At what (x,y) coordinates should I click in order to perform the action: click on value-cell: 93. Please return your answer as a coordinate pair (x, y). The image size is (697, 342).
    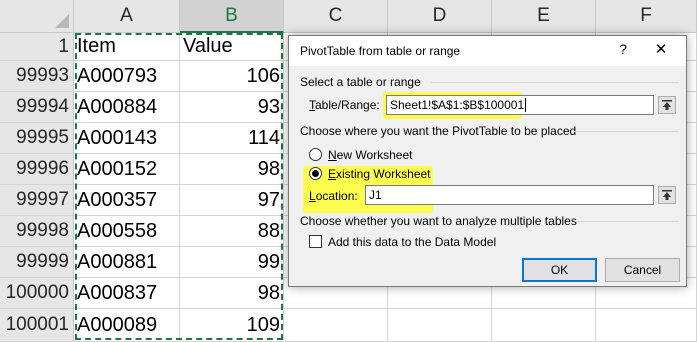
    Looking at the image, I should click on (232, 107).